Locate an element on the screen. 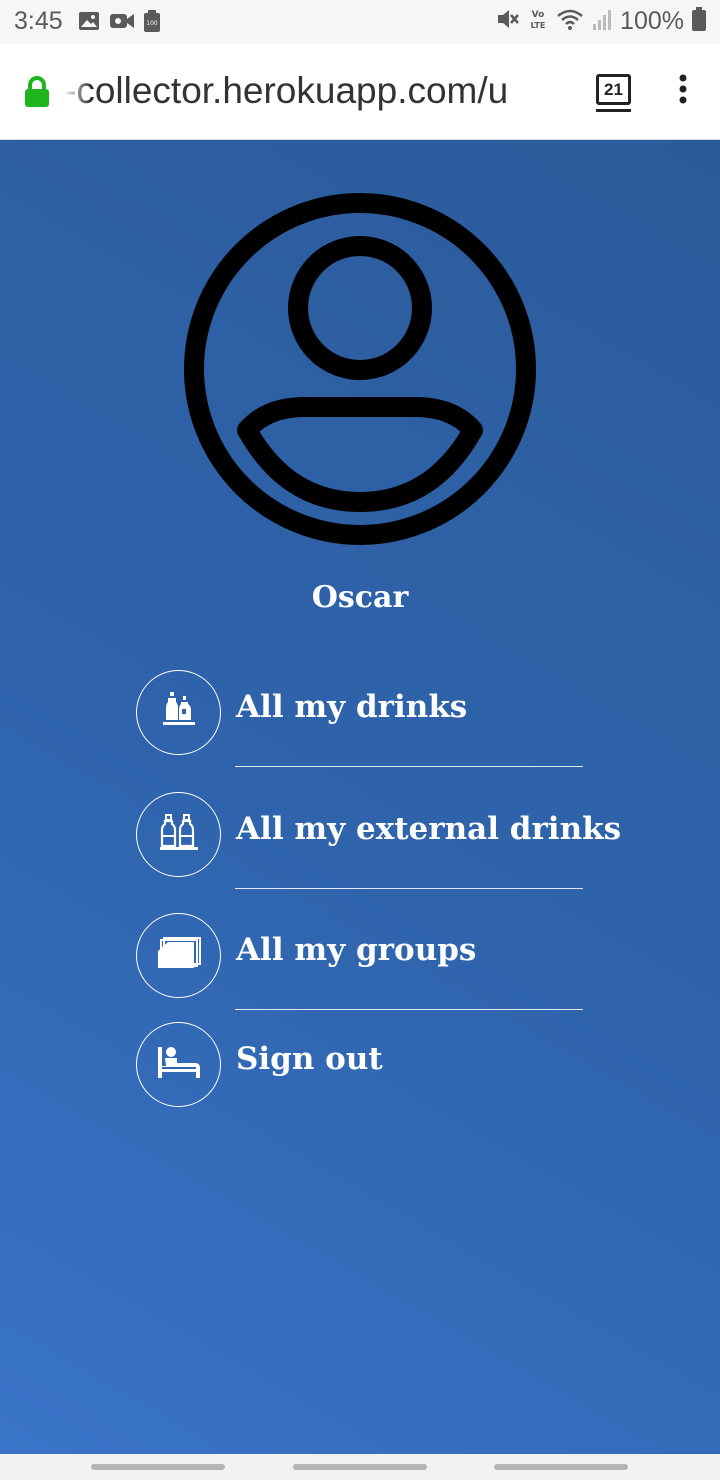 Image resolution: width=720 pixels, height=1480 pixels. menu-item-all-my-groups: All my groups is located at coordinates (360, 961).